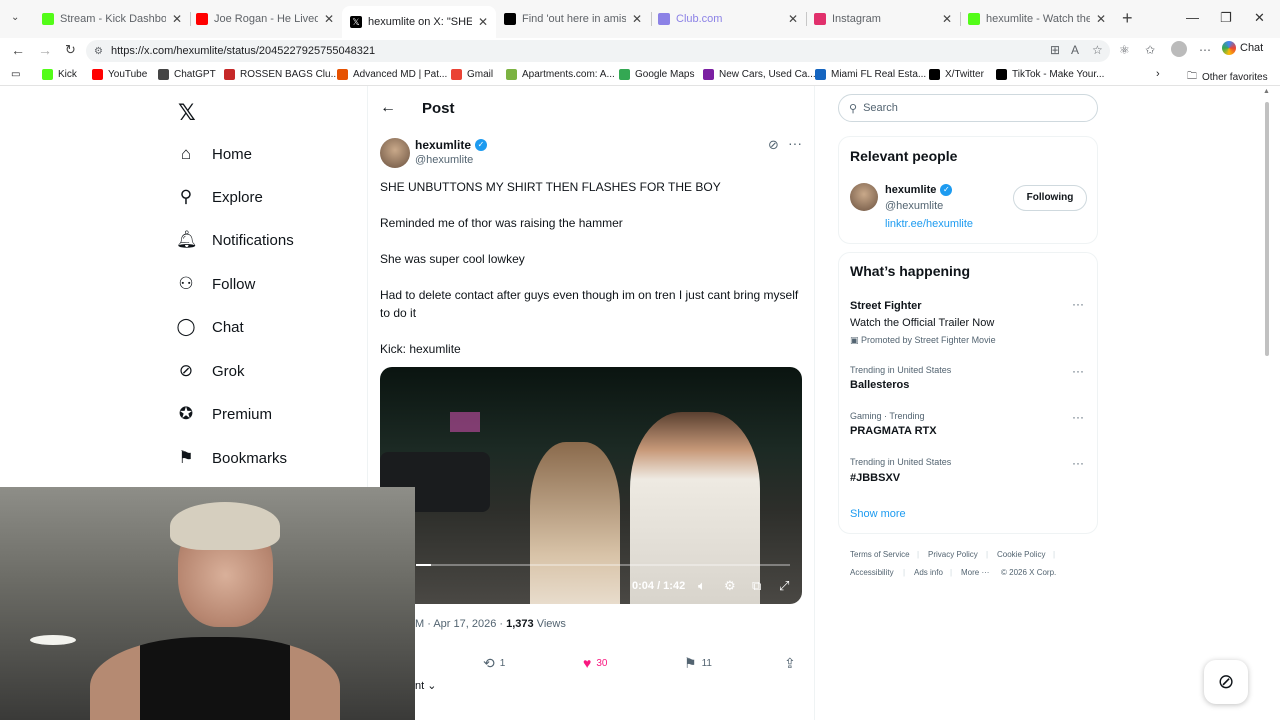 Image resolution: width=1280 pixels, height=720 pixels. I want to click on webcam-overlay, so click(207, 603).